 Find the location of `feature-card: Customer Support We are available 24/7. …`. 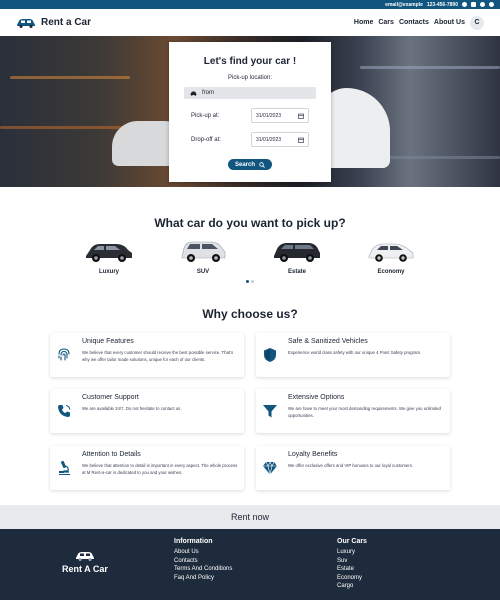

feature-card: Customer Support We are available 24/7. … is located at coordinates (147, 411).